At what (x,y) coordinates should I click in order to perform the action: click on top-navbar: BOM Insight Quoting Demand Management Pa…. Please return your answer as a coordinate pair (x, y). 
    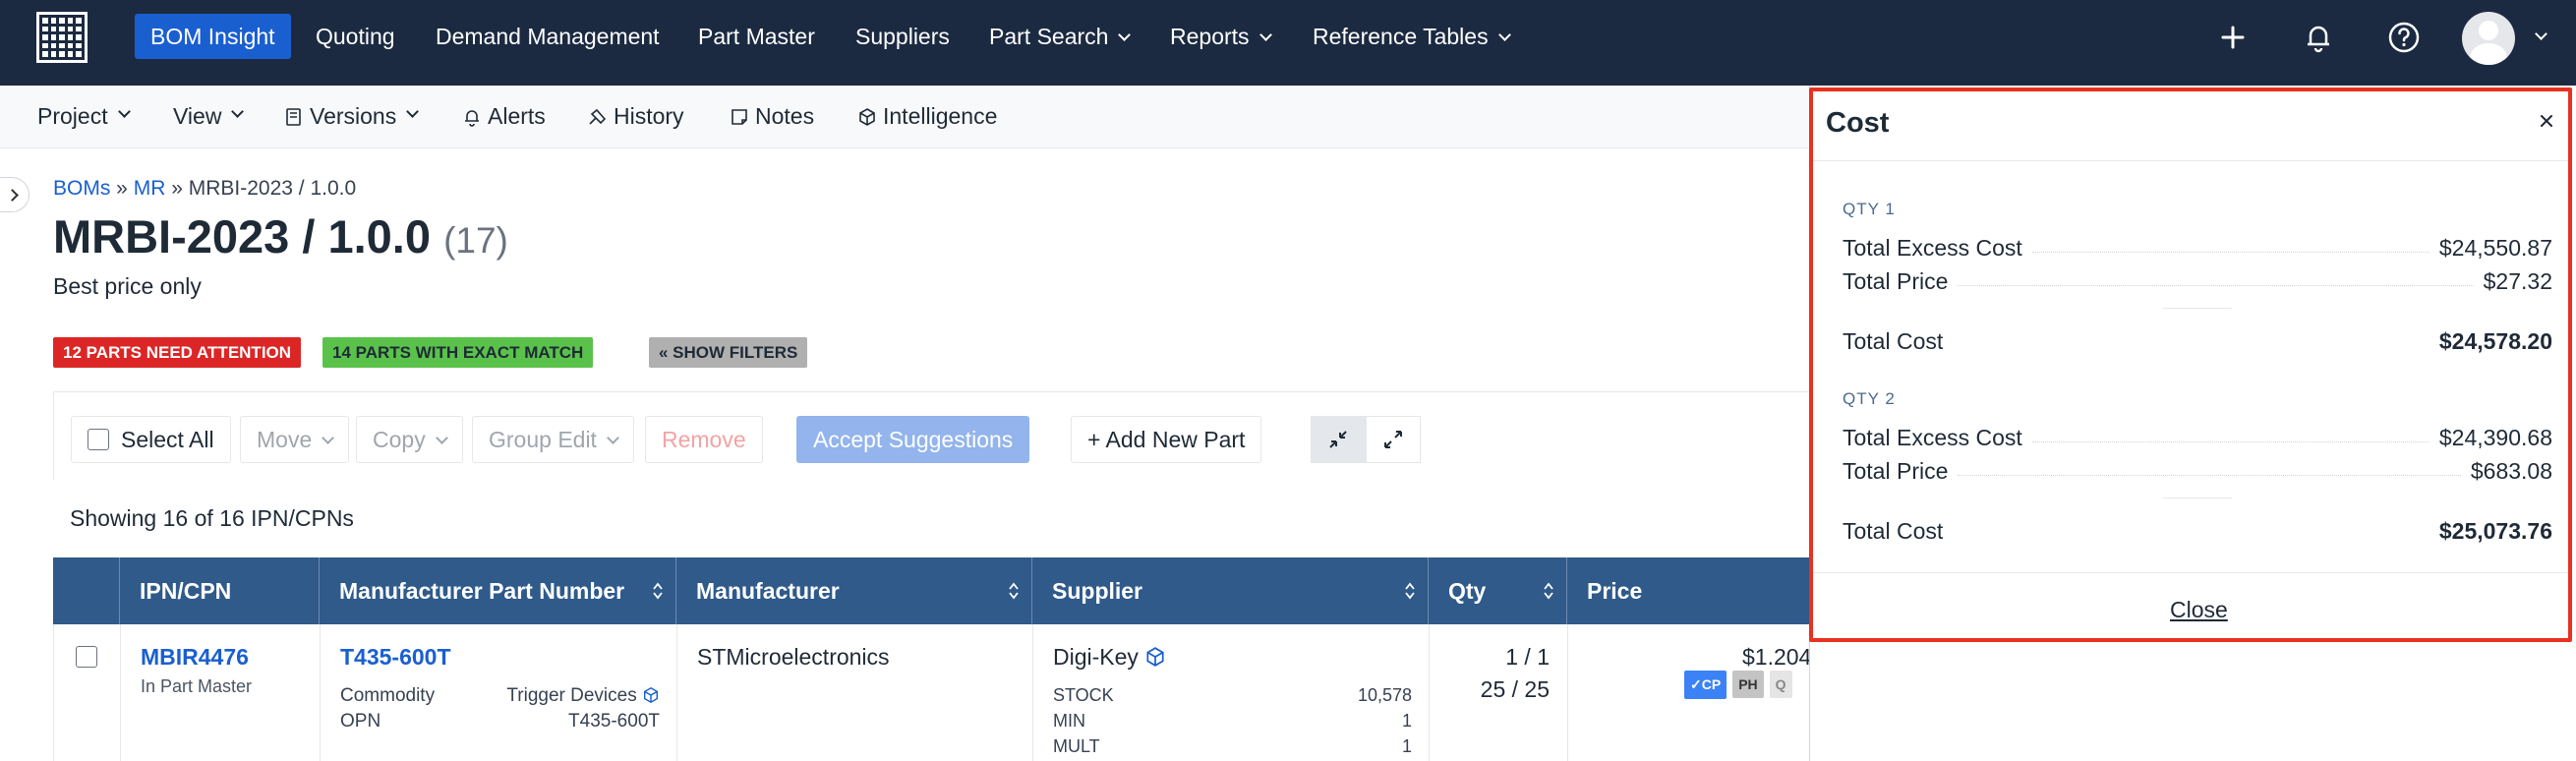
    Looking at the image, I should click on (1288, 43).